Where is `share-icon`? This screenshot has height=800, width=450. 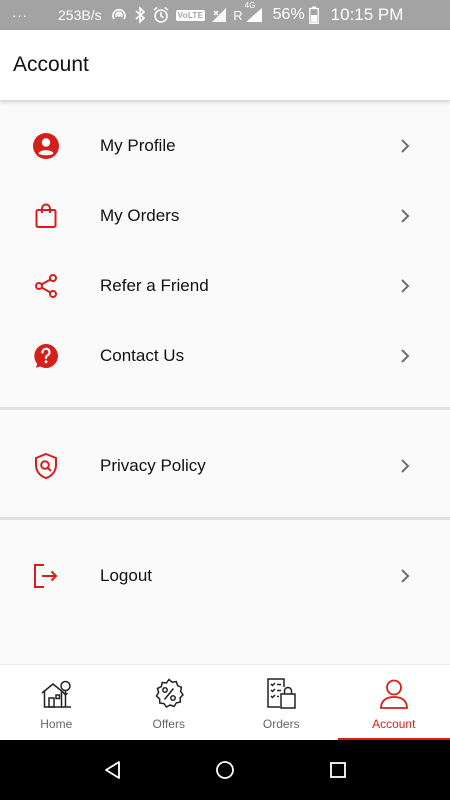
share-icon is located at coordinates (46, 286).